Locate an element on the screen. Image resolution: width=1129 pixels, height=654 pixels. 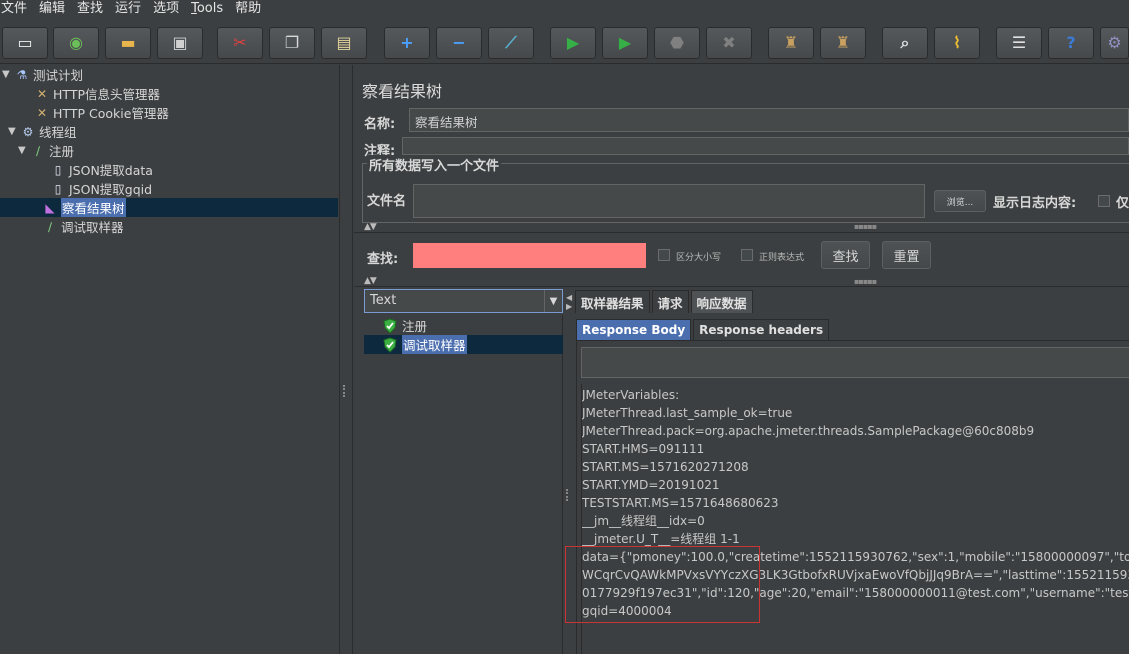
save-button: ▣ is located at coordinates (180, 43).